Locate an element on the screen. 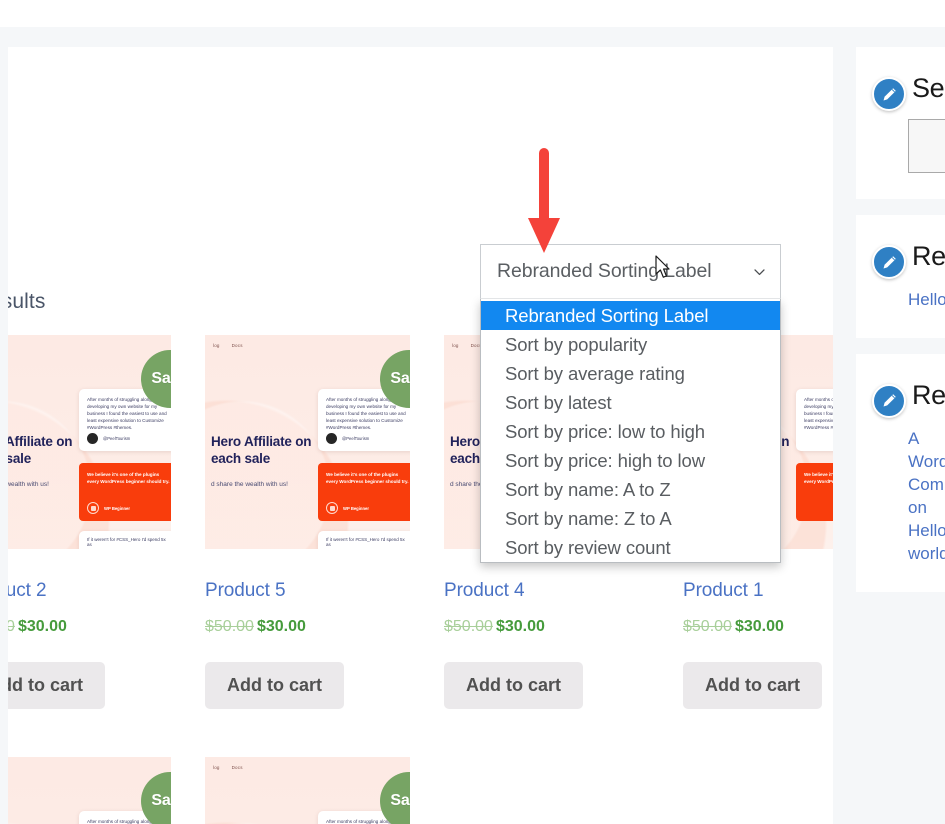 The image size is (945, 824). widget-header: Recent Posts is located at coordinates (900, 260).